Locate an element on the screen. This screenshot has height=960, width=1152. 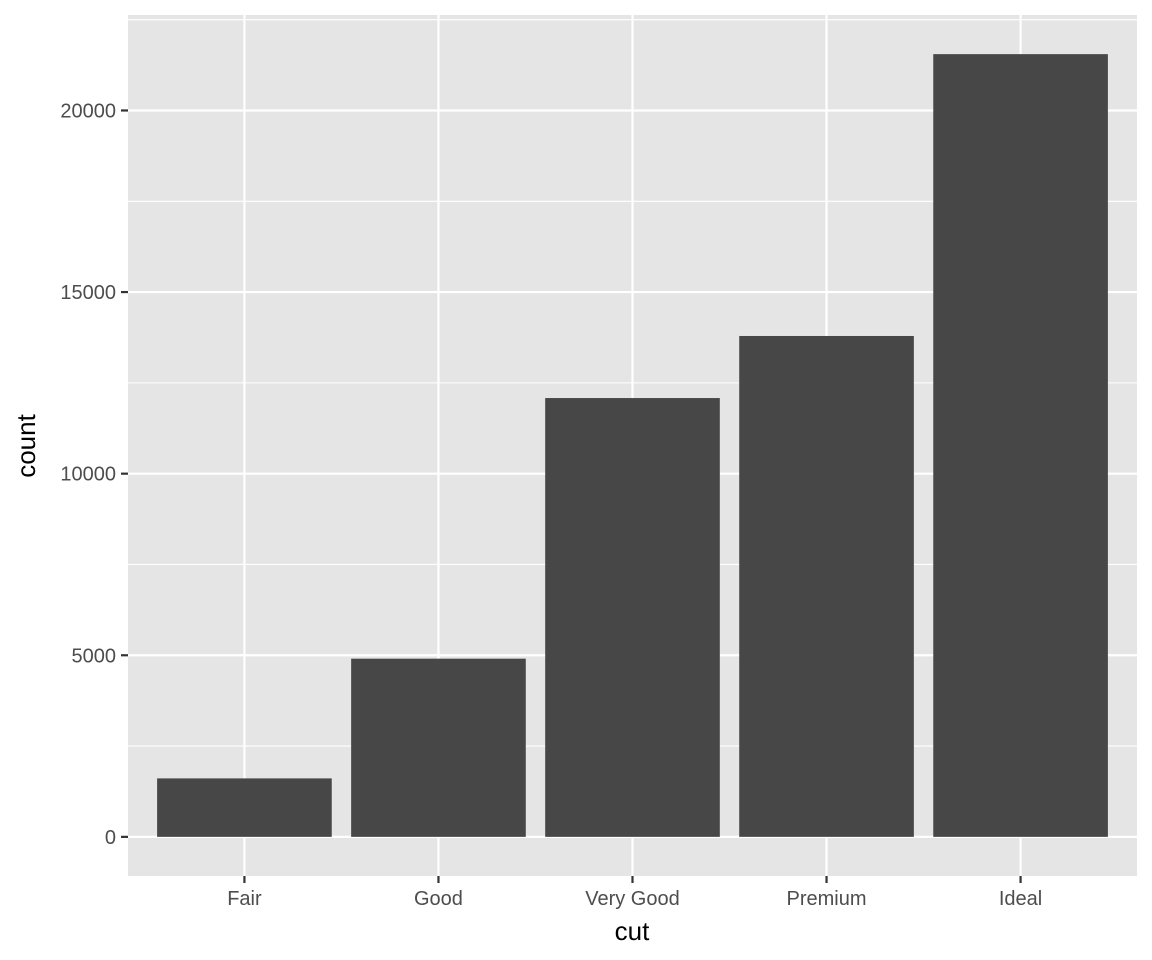
x-tick-label: Premium is located at coordinates (827, 899).